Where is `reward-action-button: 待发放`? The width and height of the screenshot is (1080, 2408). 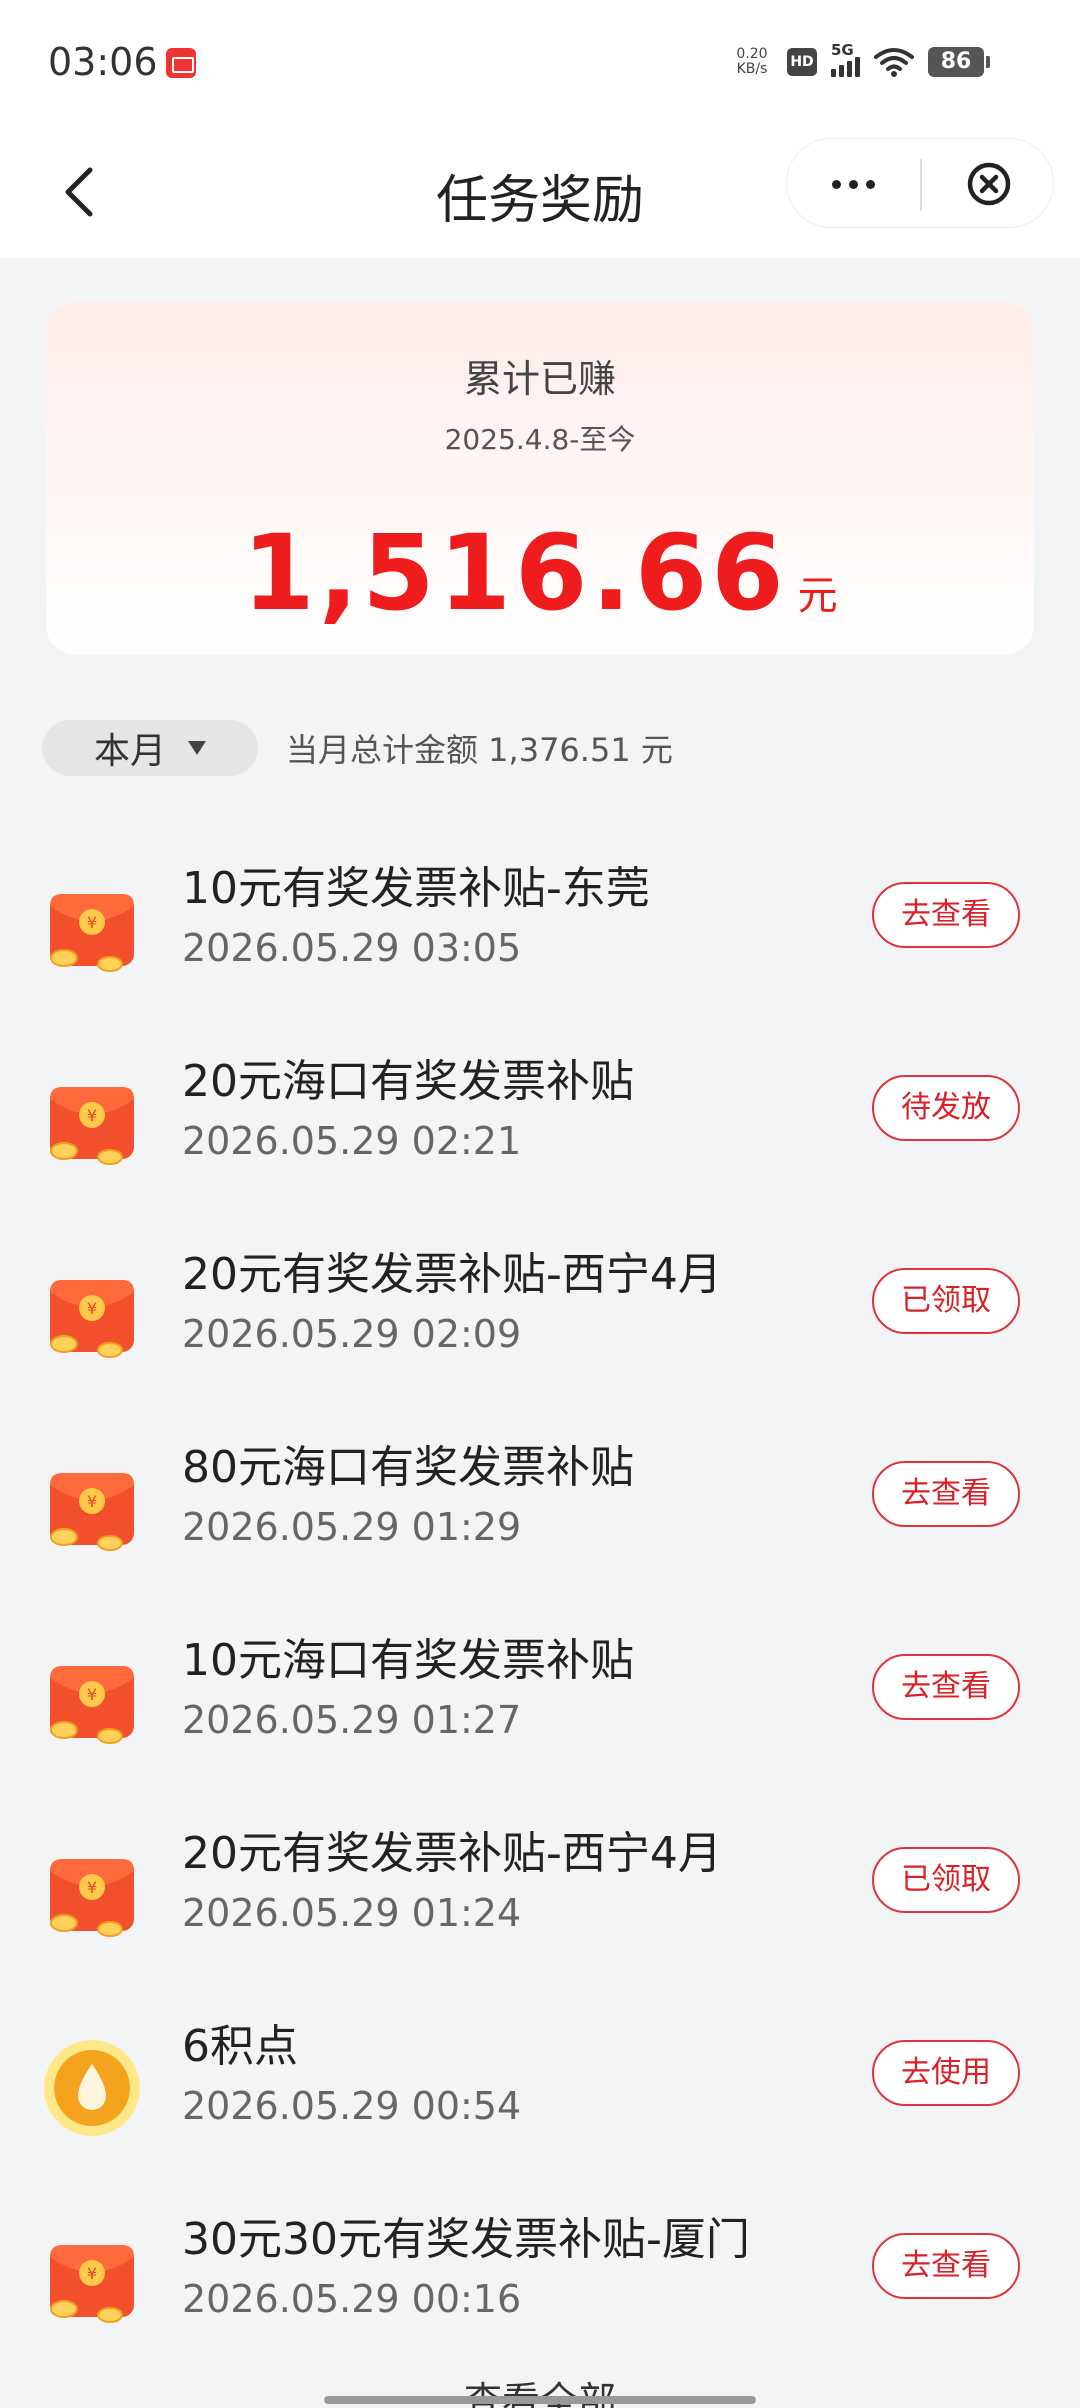 reward-action-button: 待发放 is located at coordinates (946, 1108).